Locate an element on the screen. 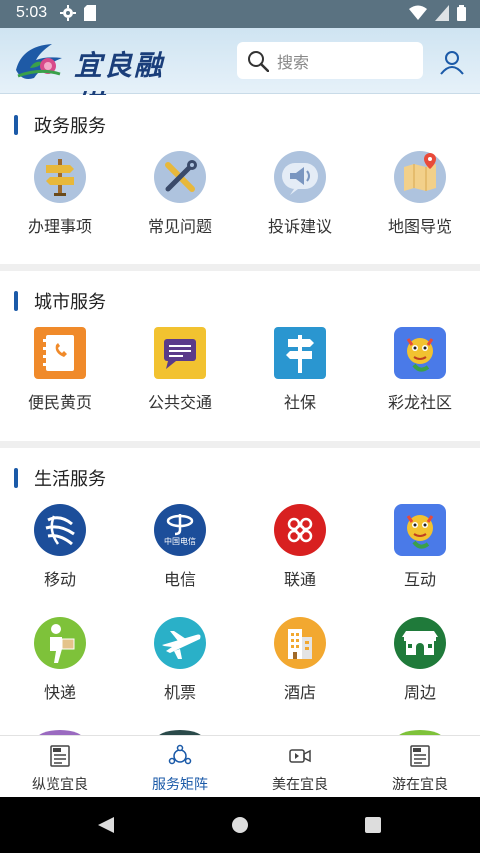  service-item-faq: 常见问题 is located at coordinates (180, 201).